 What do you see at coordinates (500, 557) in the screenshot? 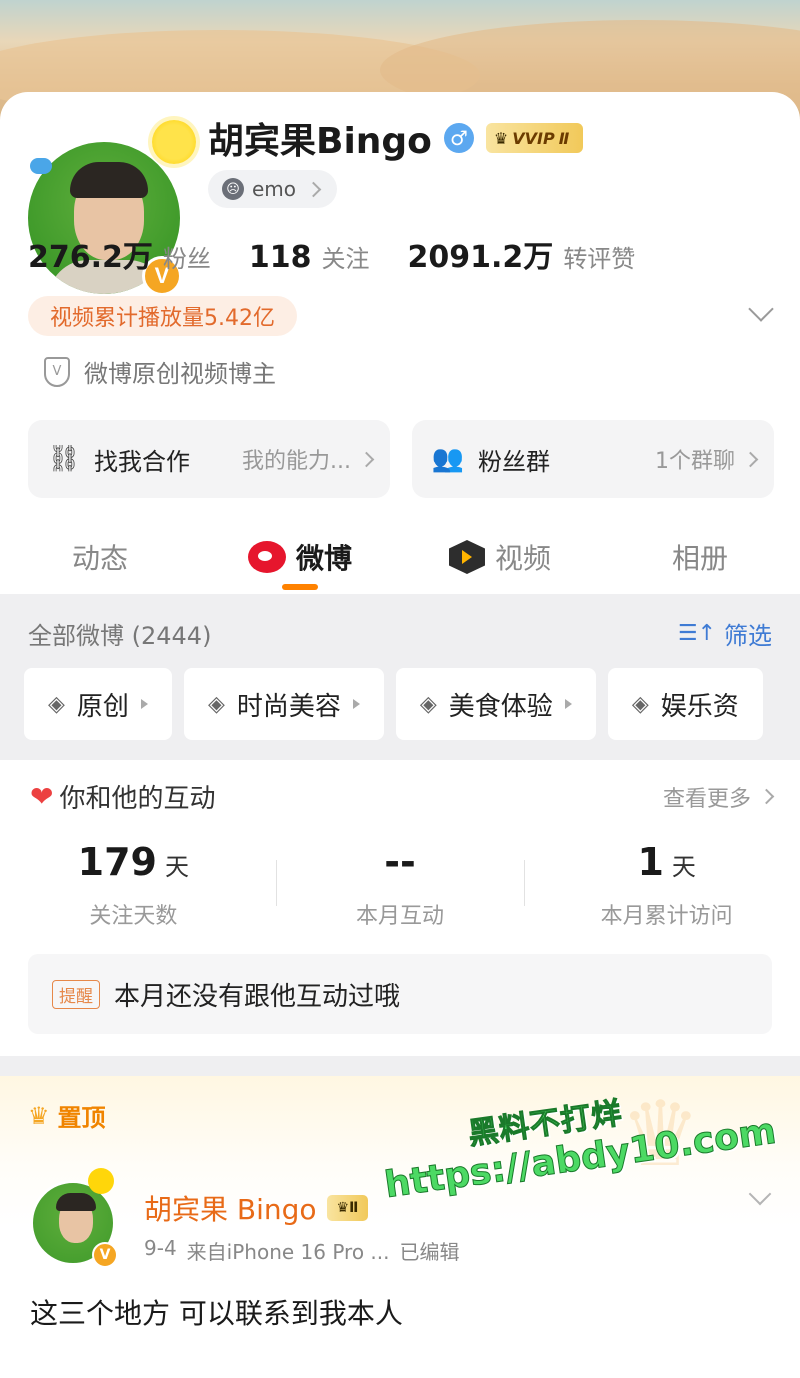
I see `tab-video: 视频` at bounding box center [500, 557].